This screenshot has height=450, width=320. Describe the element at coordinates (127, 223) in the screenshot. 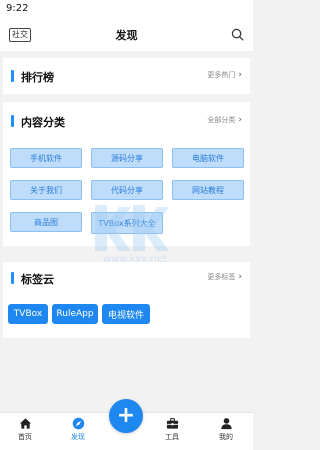

I see `category-tvbox-series: TVBox系列大全` at that location.